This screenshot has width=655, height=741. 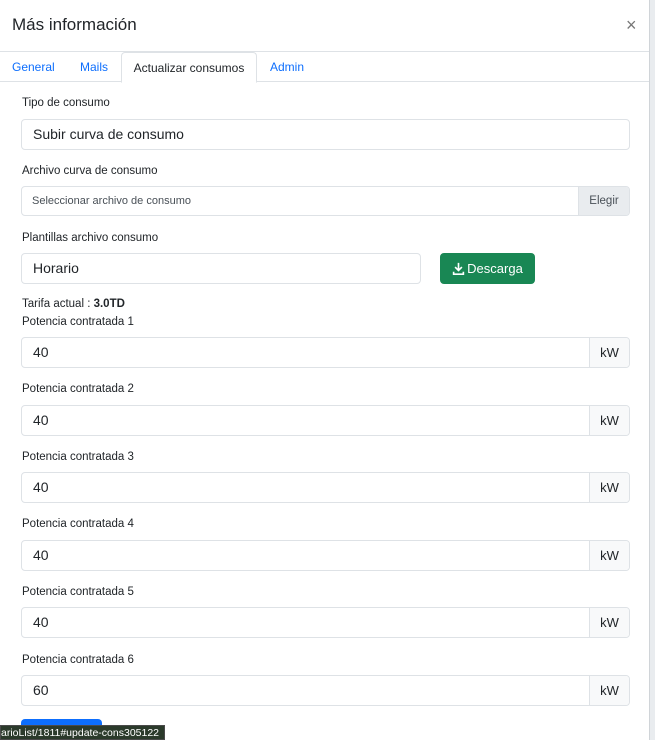 I want to click on potencia-3-value: 40, so click(x=41, y=487).